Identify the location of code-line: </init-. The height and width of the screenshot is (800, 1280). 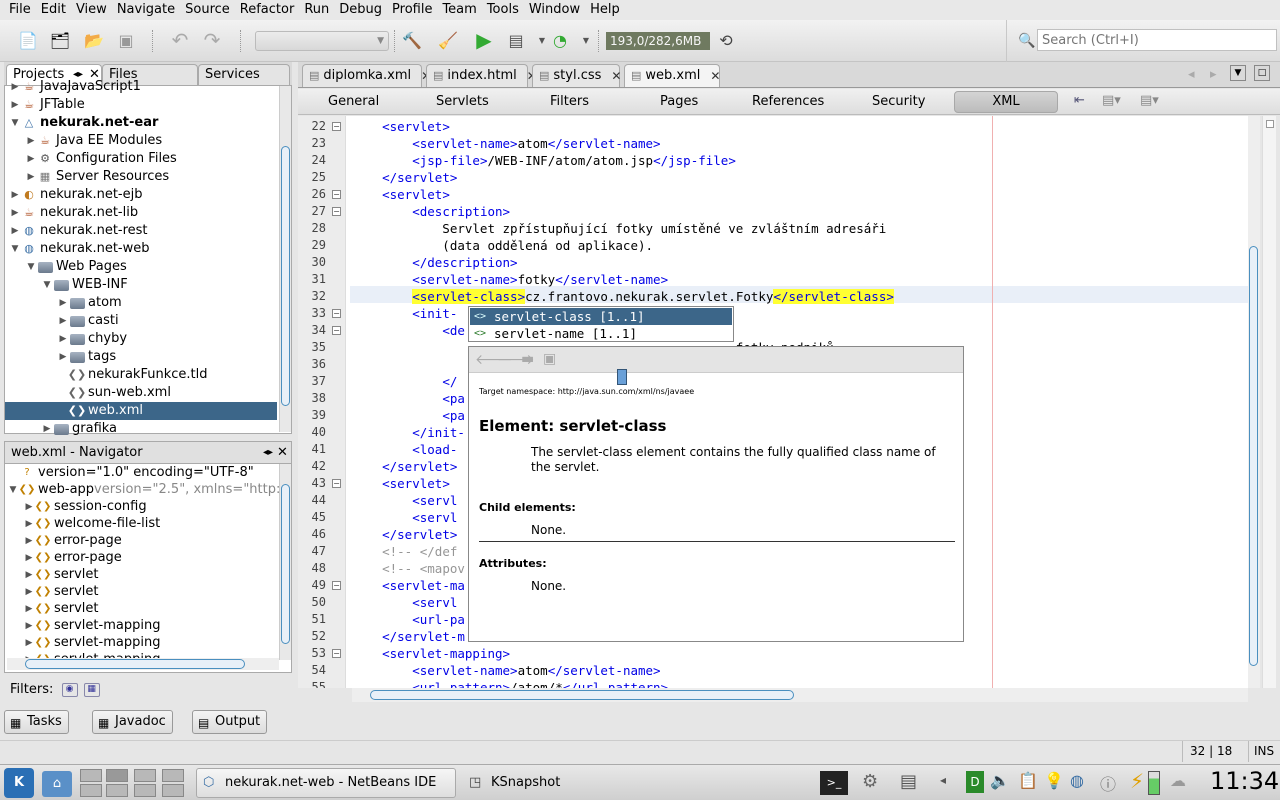
(408, 432).